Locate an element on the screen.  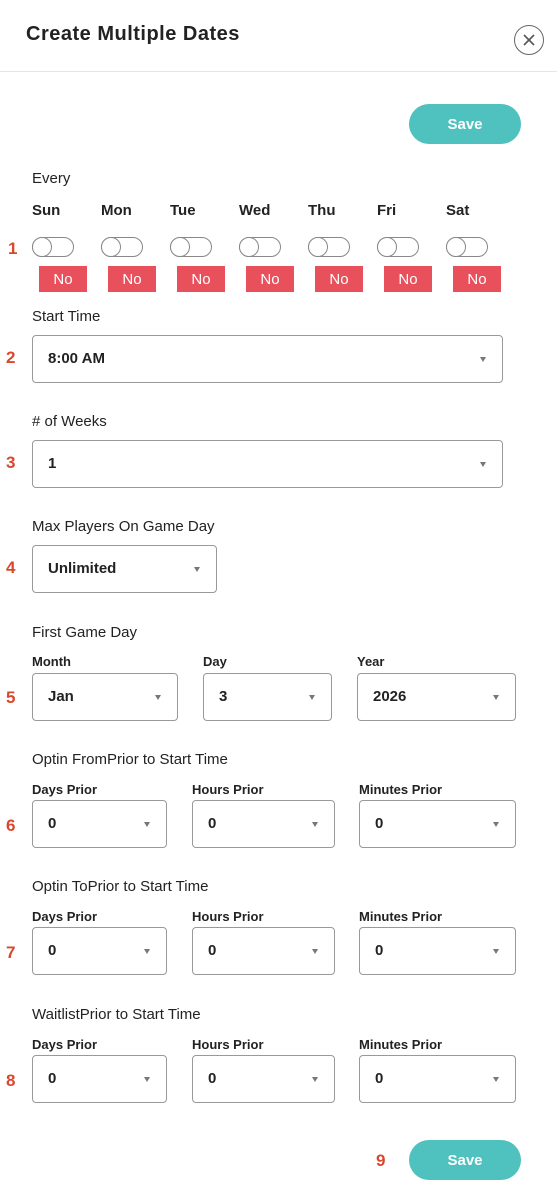
optin-from-hours-label: Hours Prior is located at coordinates (228, 789).